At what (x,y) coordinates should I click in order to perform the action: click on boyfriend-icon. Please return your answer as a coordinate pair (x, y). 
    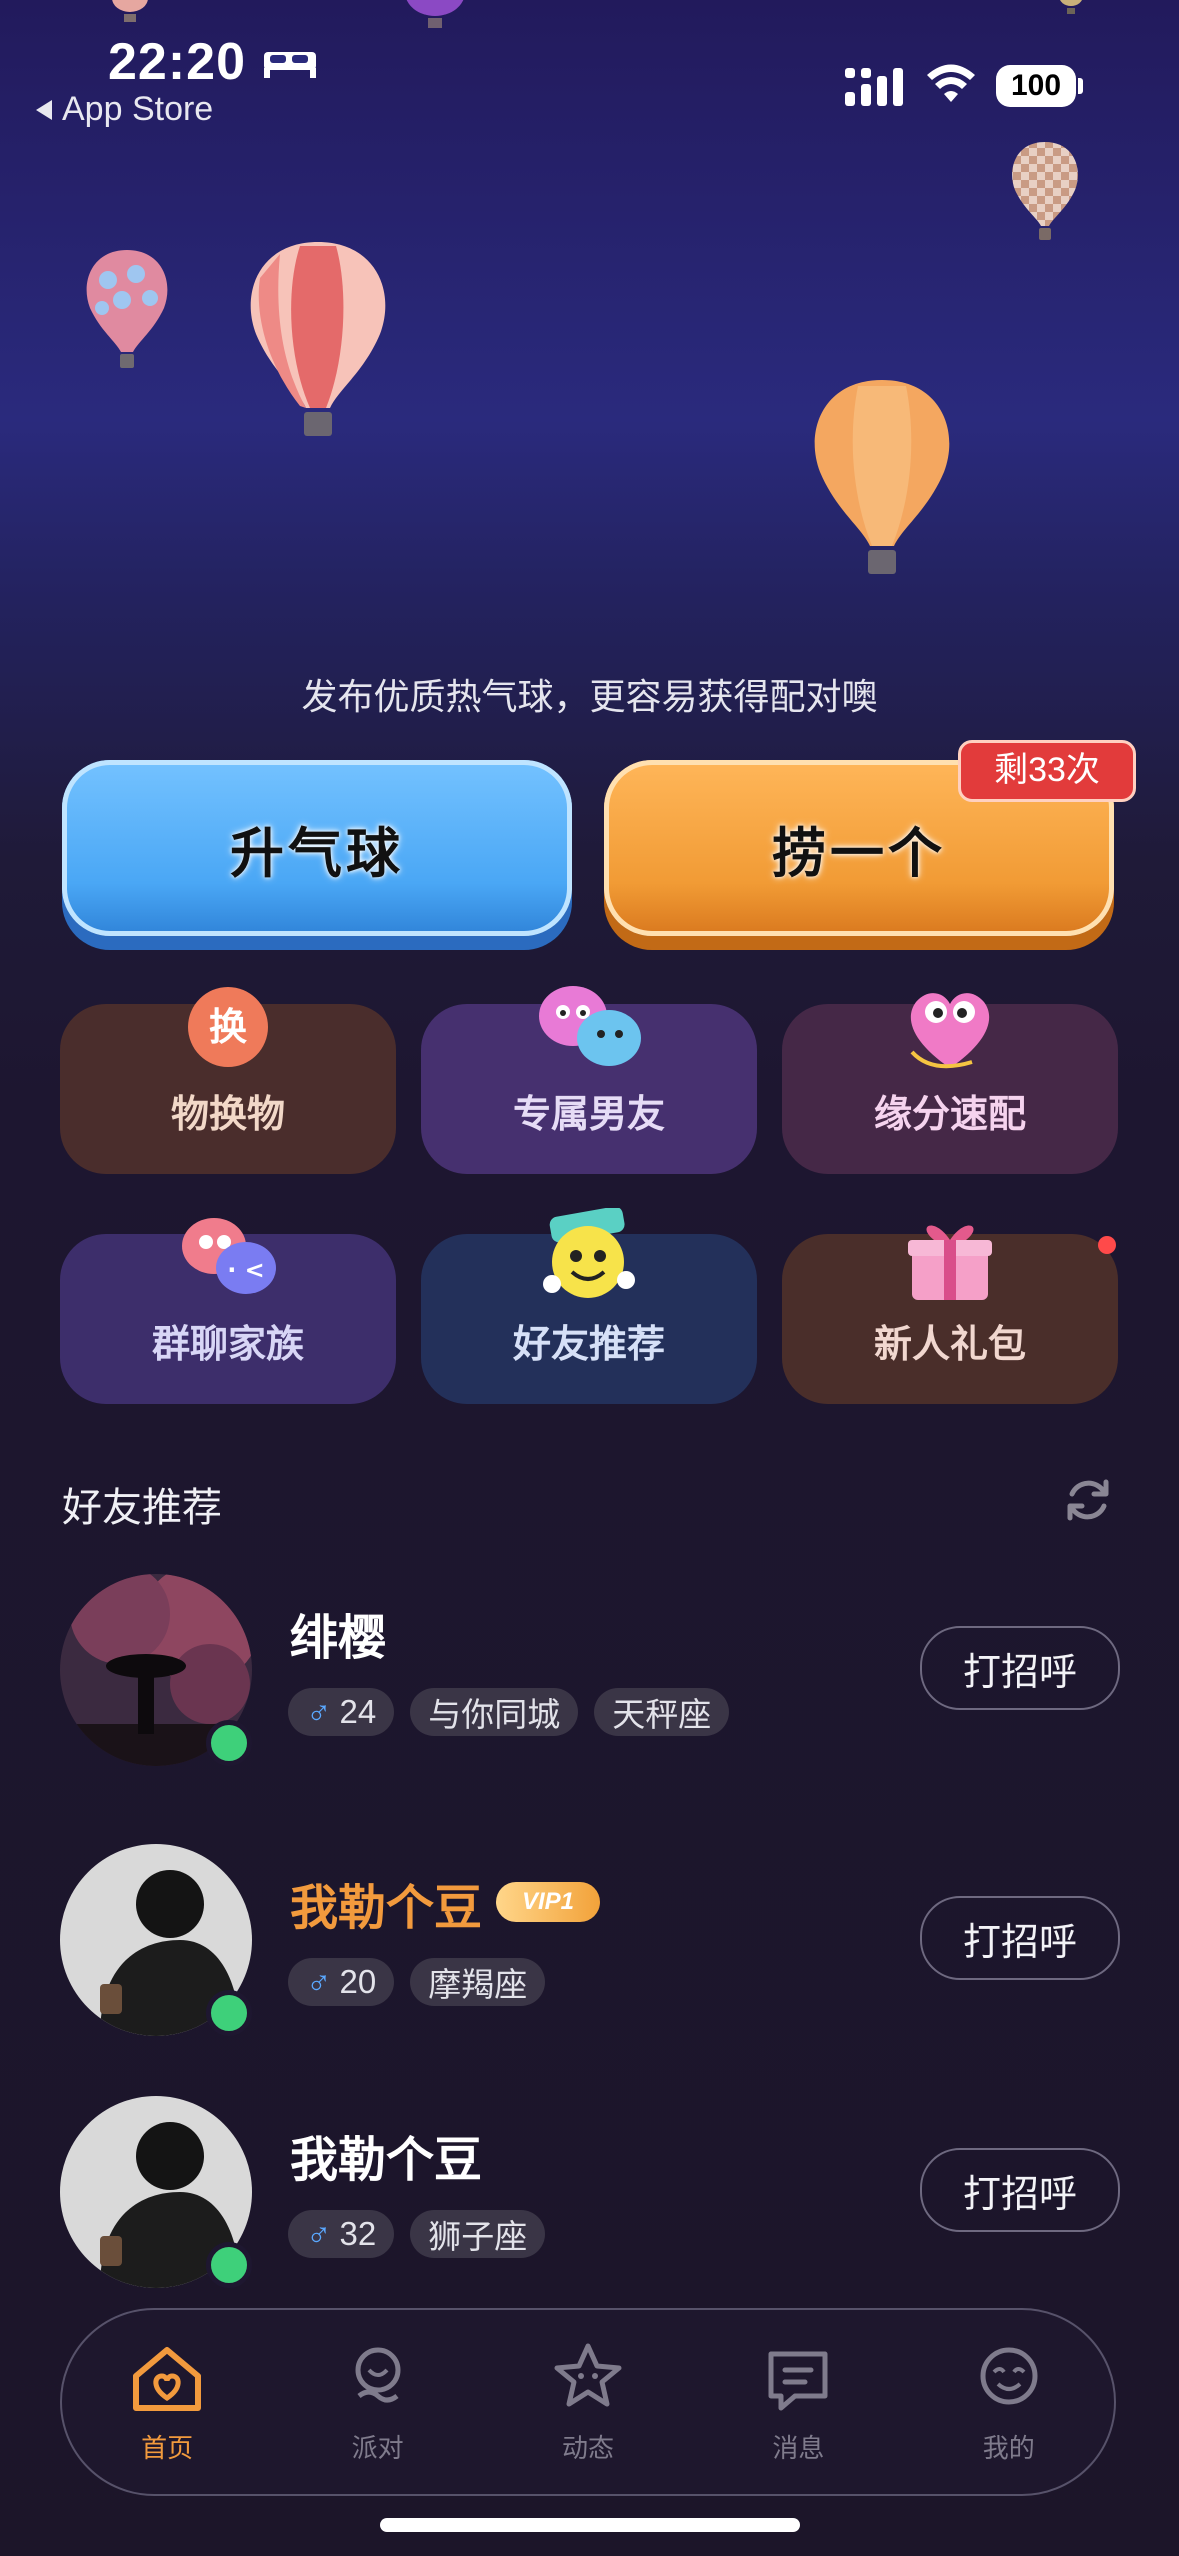
    Looking at the image, I should click on (590, 1026).